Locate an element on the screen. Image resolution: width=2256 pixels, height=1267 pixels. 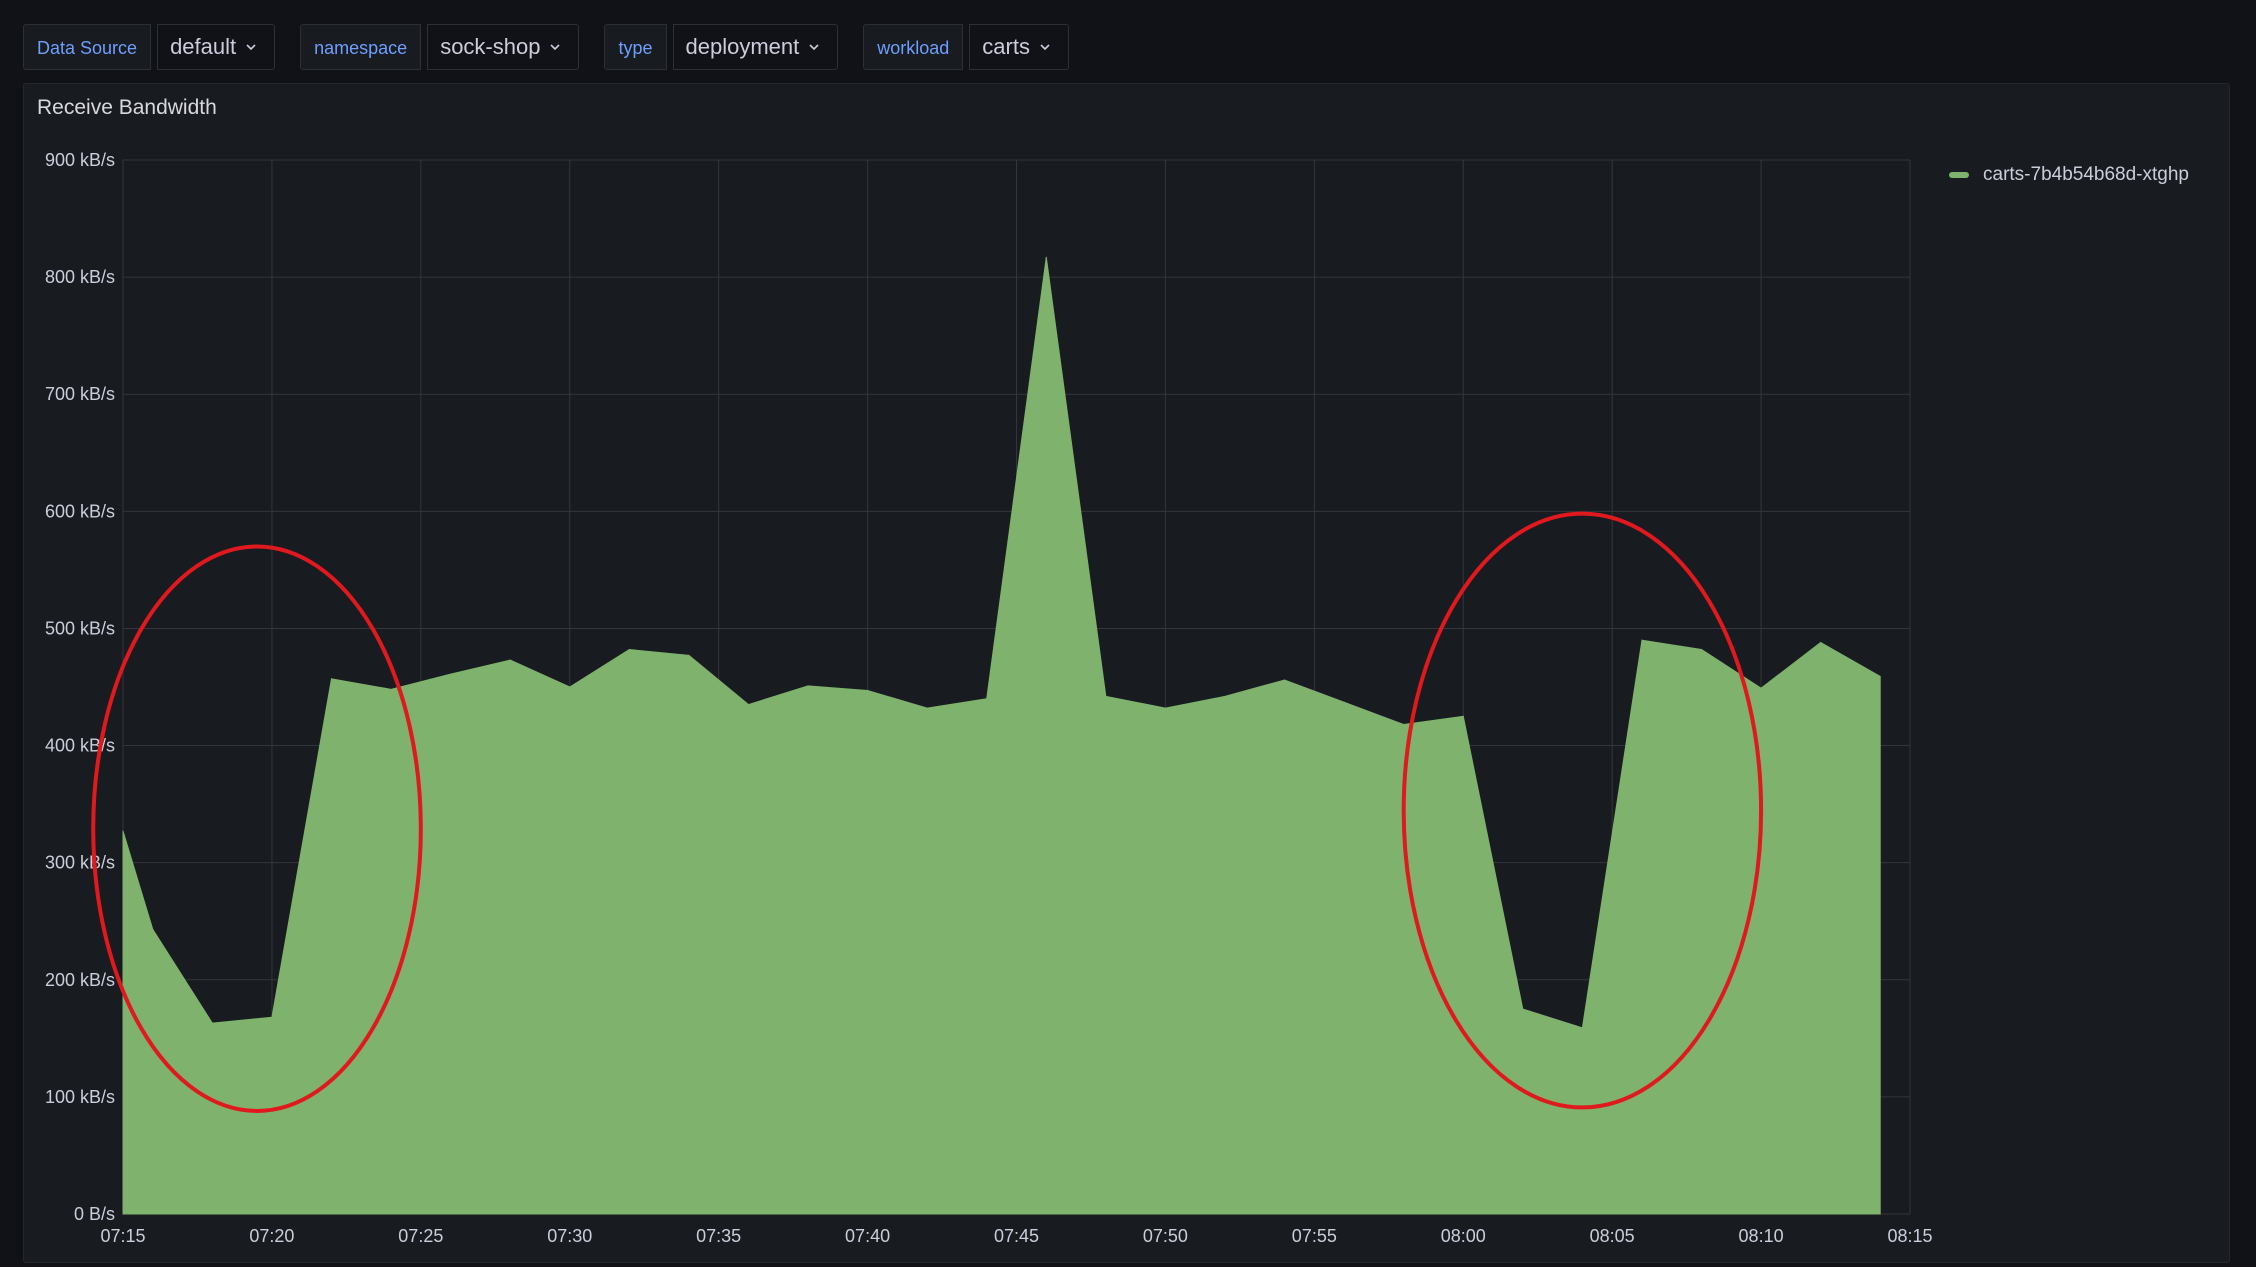
legend: carts-7b4b54b68d-xtghp is located at coordinates (2069, 175).